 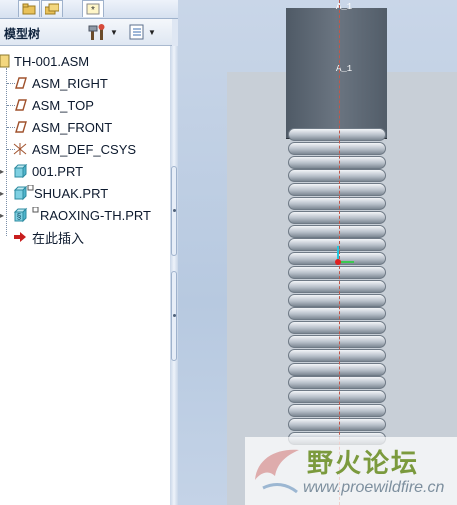 What do you see at coordinates (6, 152) in the screenshot?
I see `tree-connector` at bounding box center [6, 152].